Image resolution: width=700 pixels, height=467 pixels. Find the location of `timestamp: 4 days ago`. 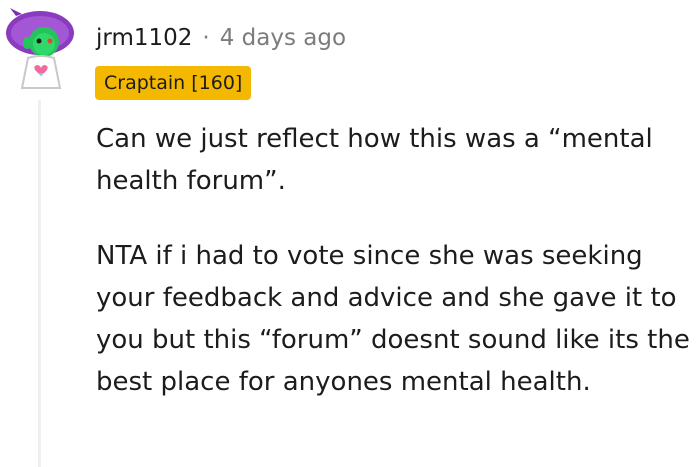

timestamp: 4 days ago is located at coordinates (283, 38).